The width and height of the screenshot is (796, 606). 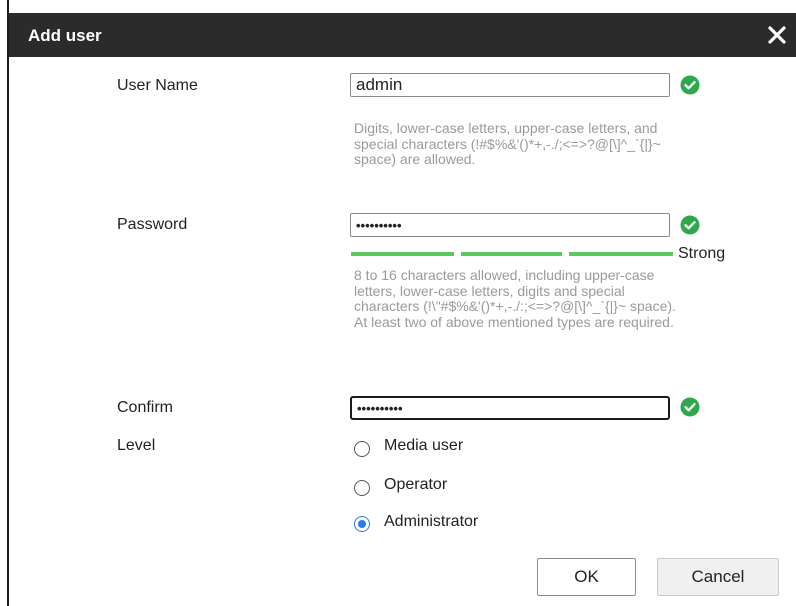 I want to click on level-label: Level, so click(x=136, y=445).